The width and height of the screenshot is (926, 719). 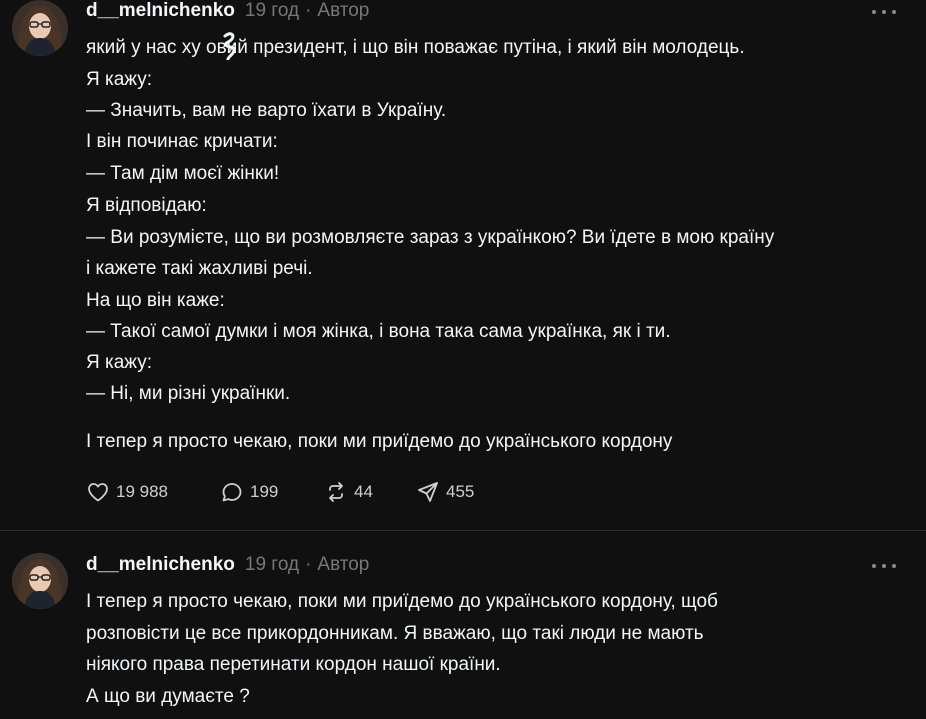 I want to click on post-time: 19 год, so click(x=272, y=565).